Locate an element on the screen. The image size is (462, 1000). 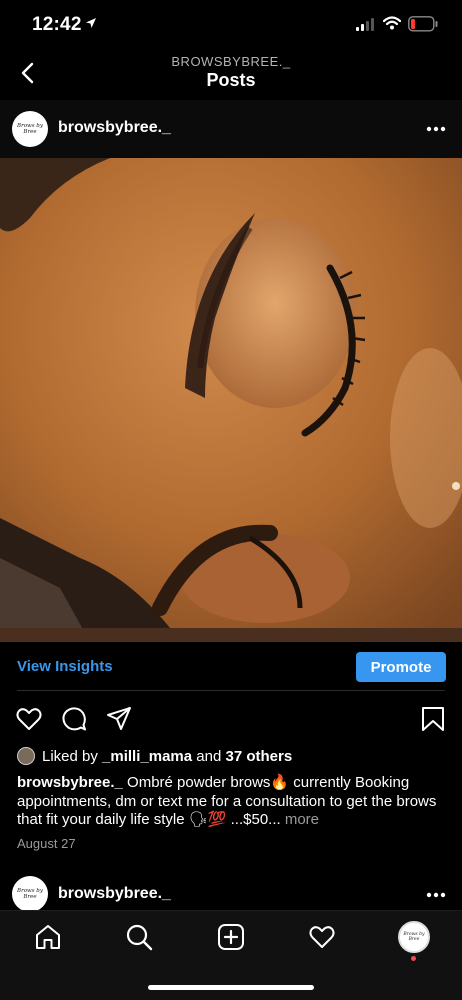
status-bar: 12:42 is located at coordinates (231, 25).